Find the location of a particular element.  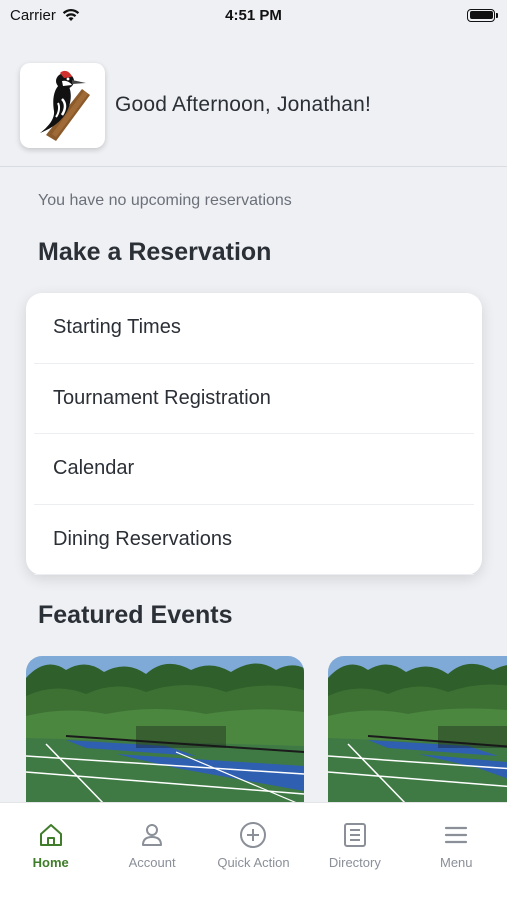

bottom-tab-bar: Home Account Quick Action Directory Menu is located at coordinates (253, 851).